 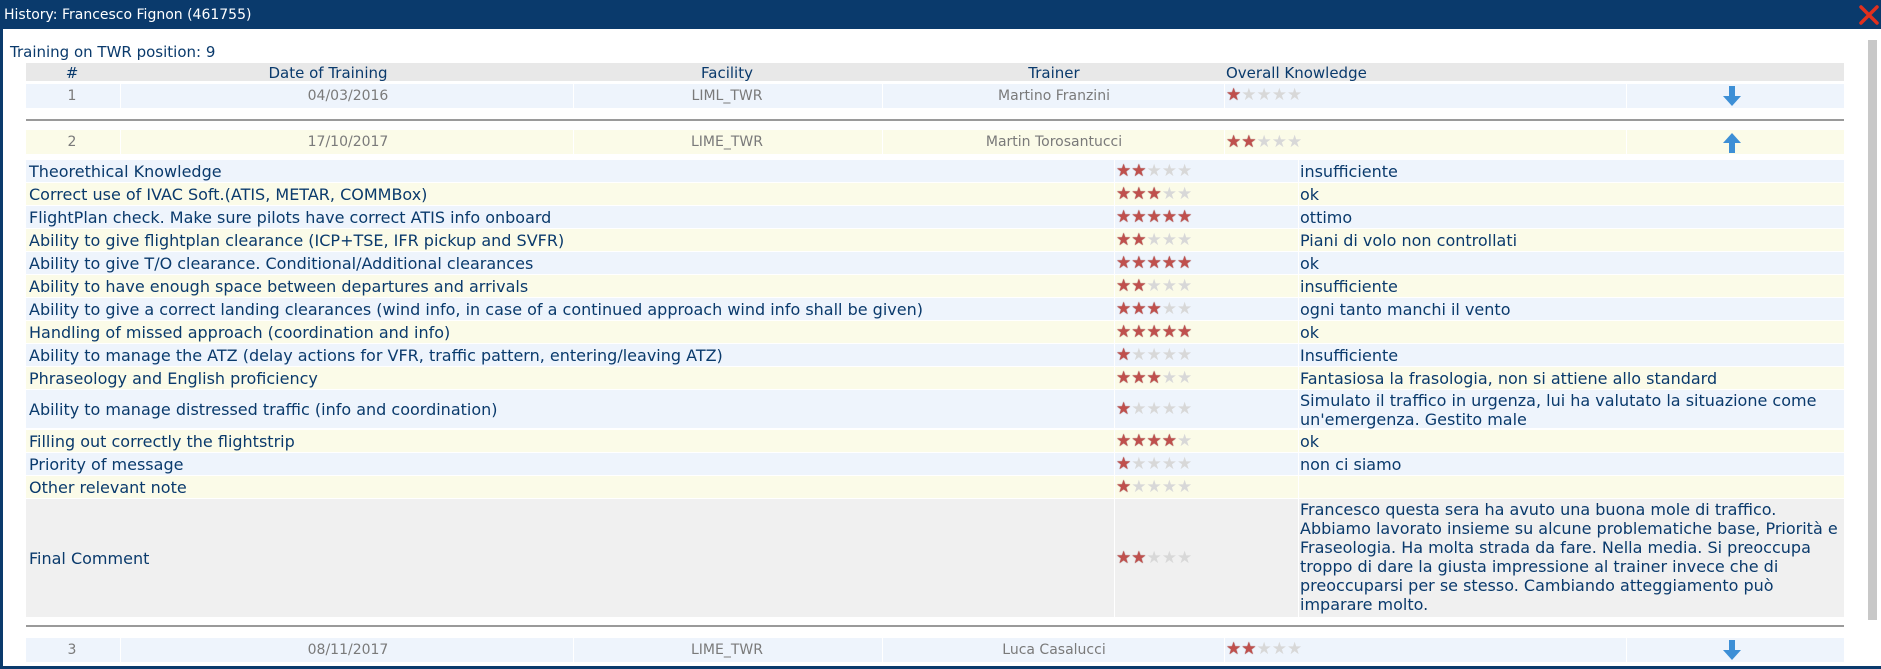 What do you see at coordinates (162, 441) in the screenshot?
I see `detail-label: Filling out correctly the flightstrip` at bounding box center [162, 441].